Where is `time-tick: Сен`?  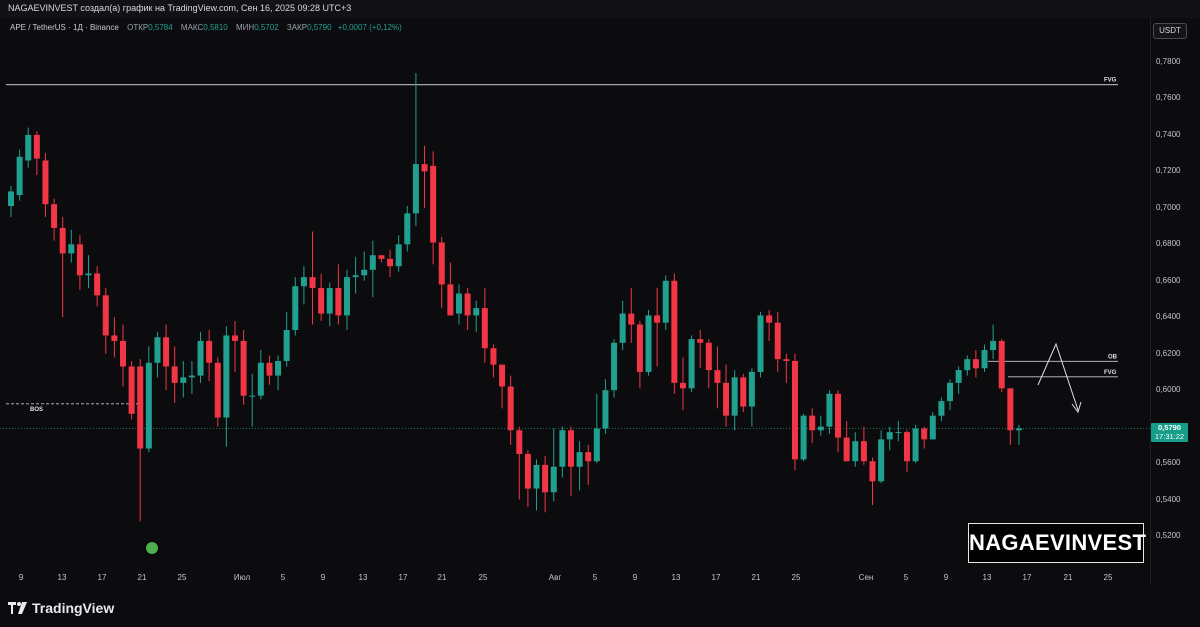
time-tick: Сен is located at coordinates (866, 577).